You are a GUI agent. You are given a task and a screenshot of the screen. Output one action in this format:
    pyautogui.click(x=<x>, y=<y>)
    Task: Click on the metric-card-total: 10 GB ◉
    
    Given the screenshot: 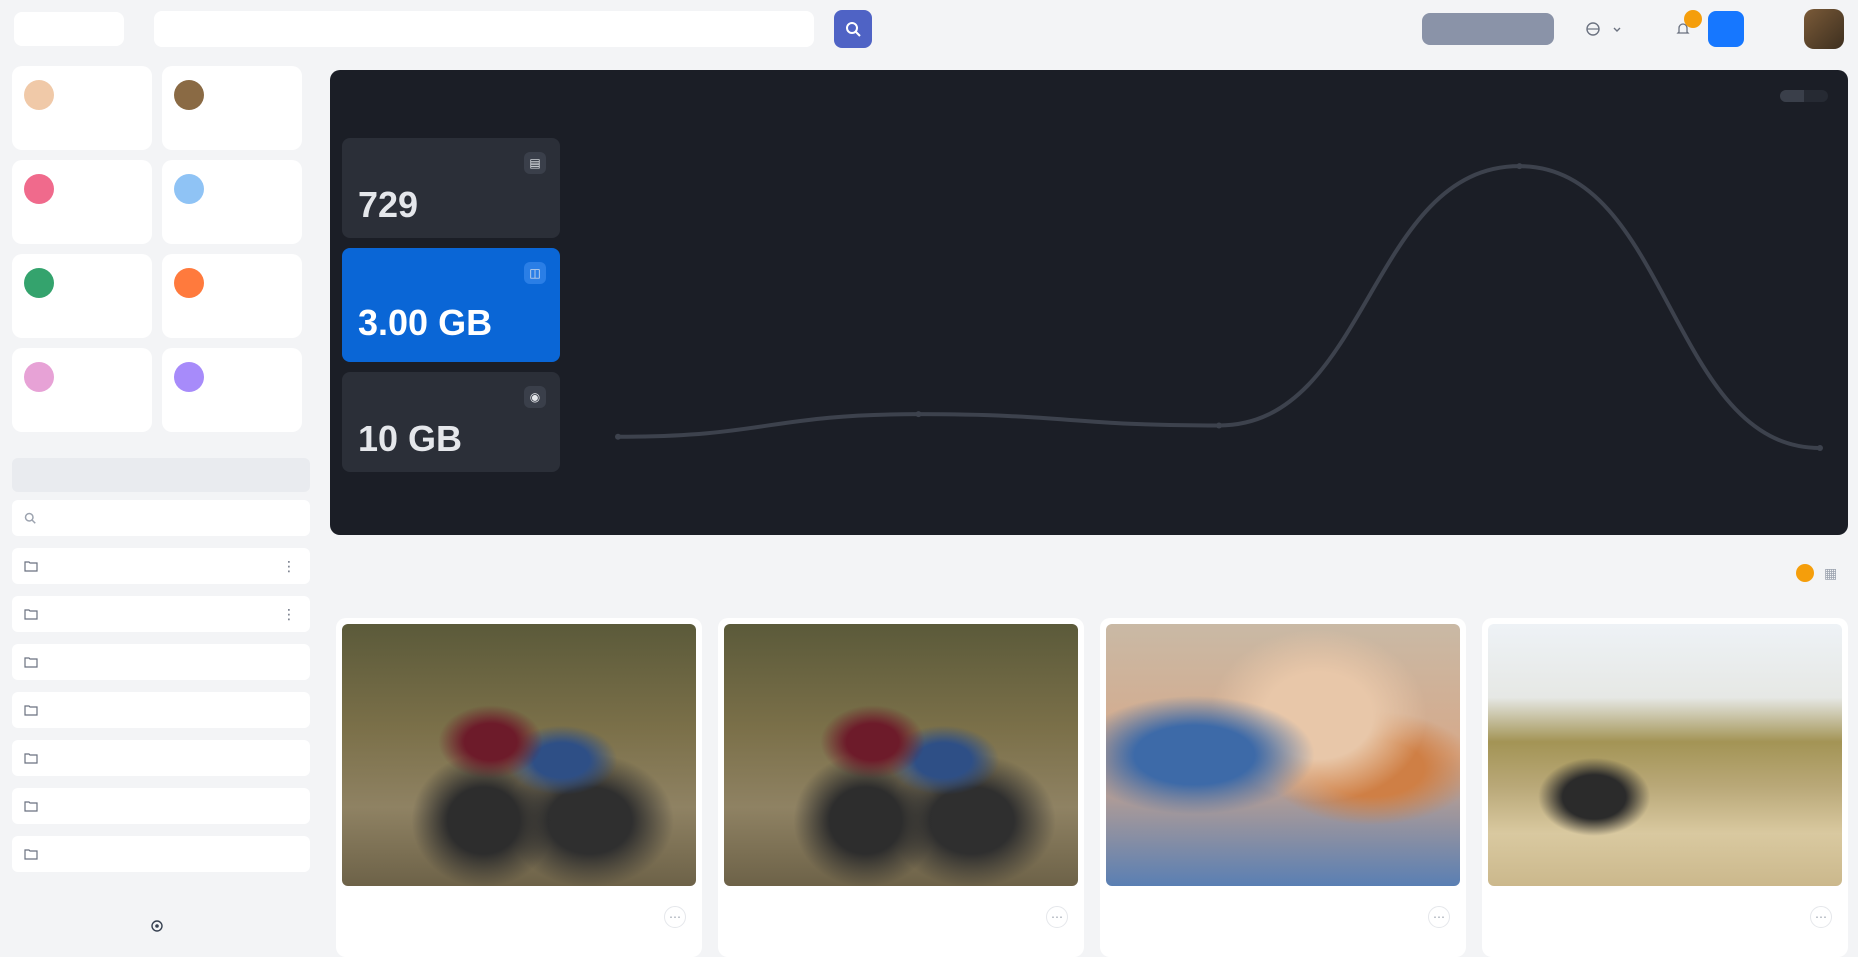 What is the action you would take?
    pyautogui.click(x=451, y=422)
    